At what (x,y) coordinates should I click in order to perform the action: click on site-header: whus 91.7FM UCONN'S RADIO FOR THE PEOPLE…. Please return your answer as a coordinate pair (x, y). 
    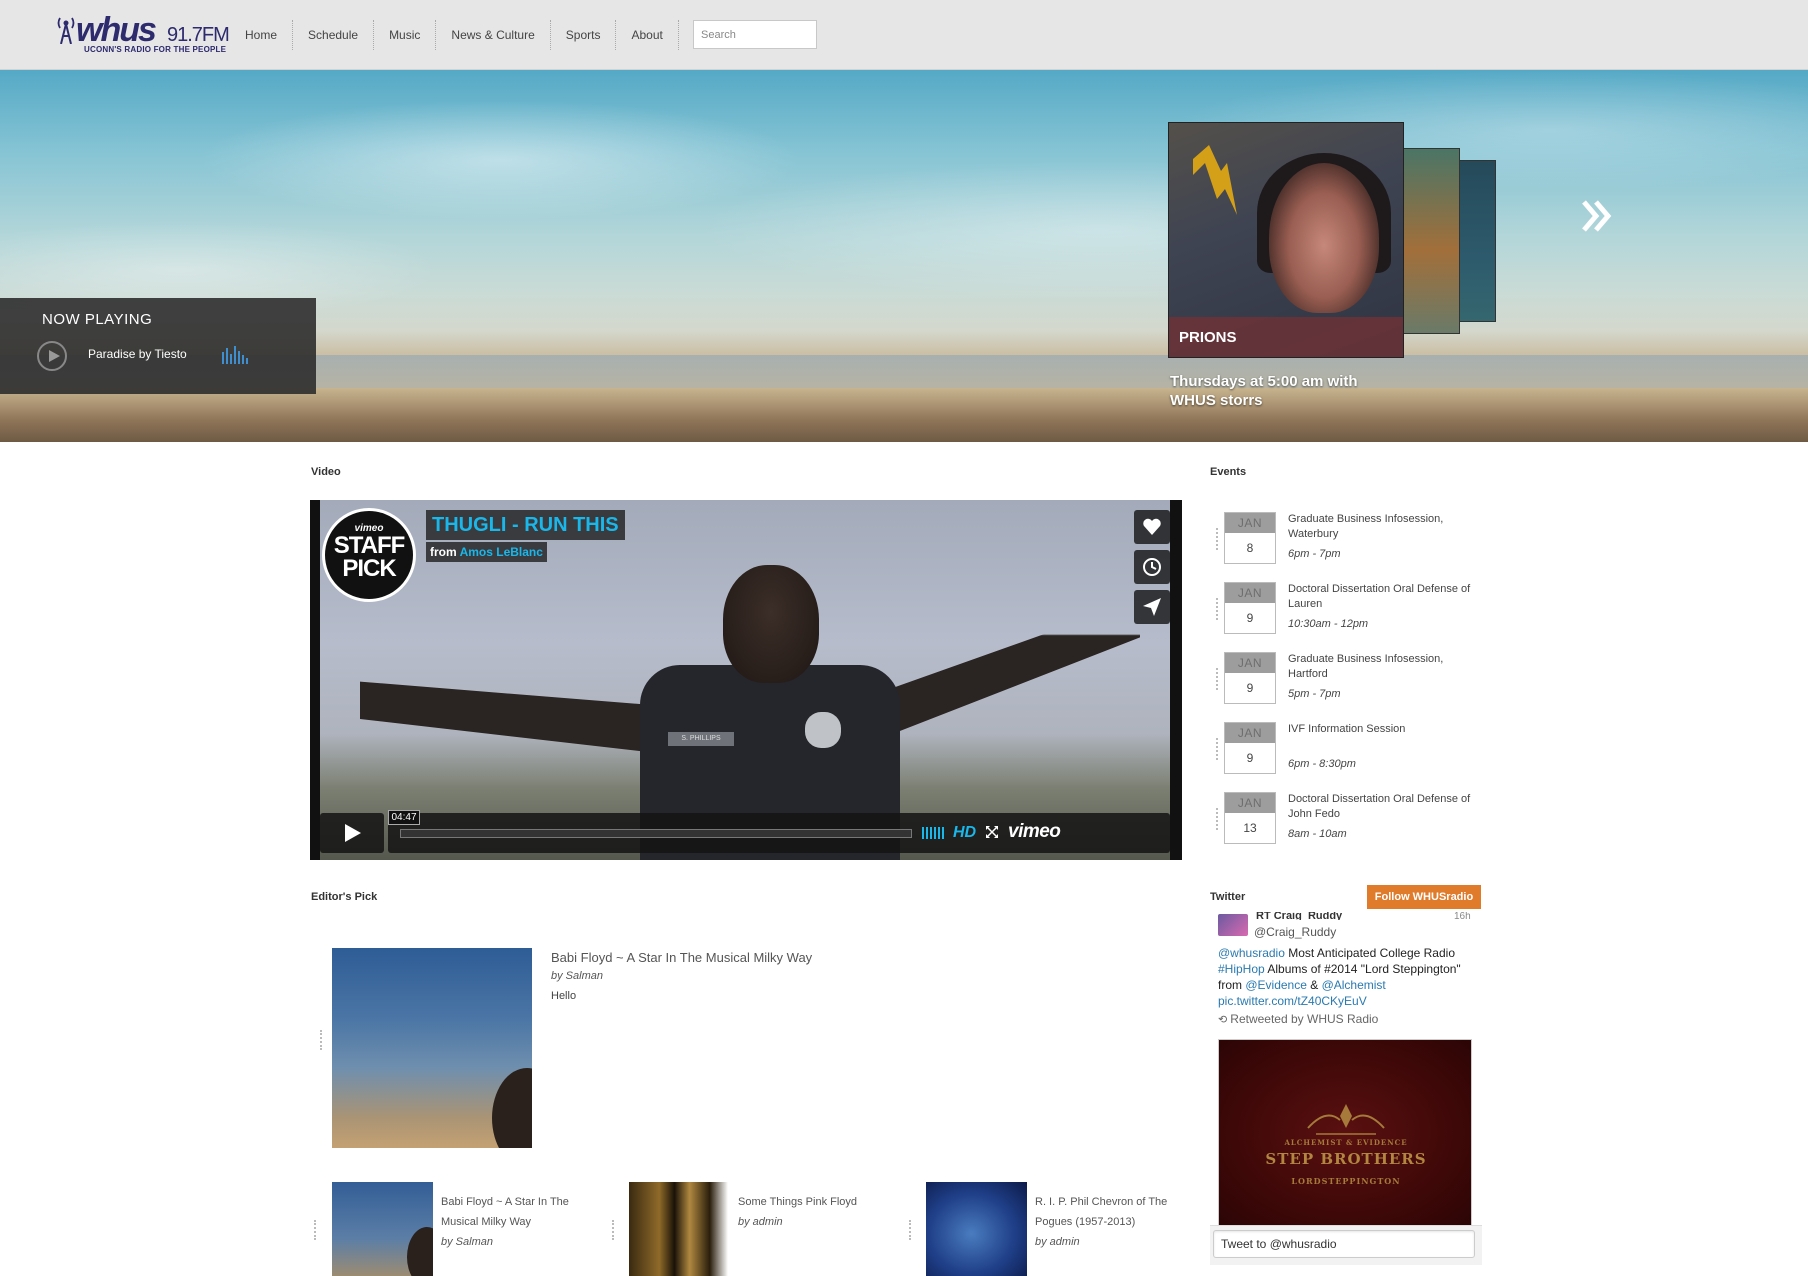
    Looking at the image, I should click on (904, 35).